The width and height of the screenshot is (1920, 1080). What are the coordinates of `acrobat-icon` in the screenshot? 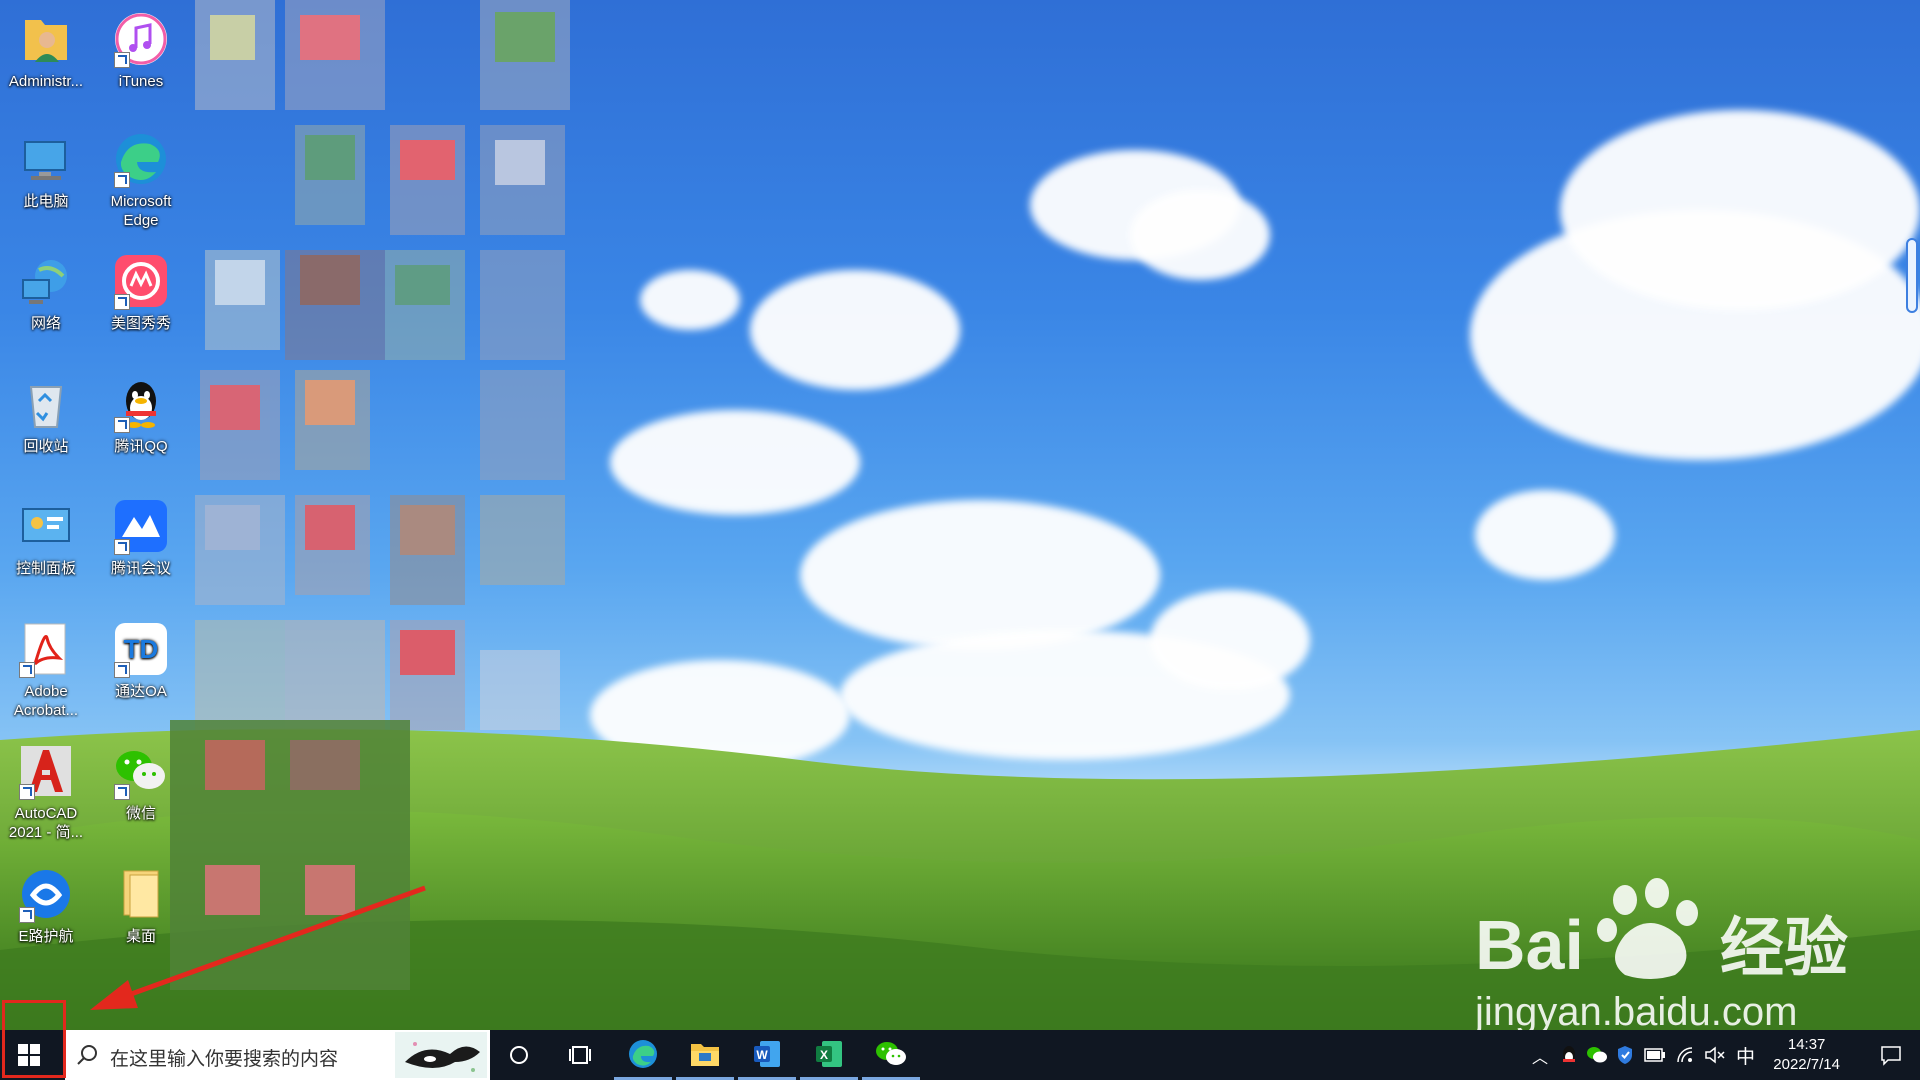 It's located at (46, 649).